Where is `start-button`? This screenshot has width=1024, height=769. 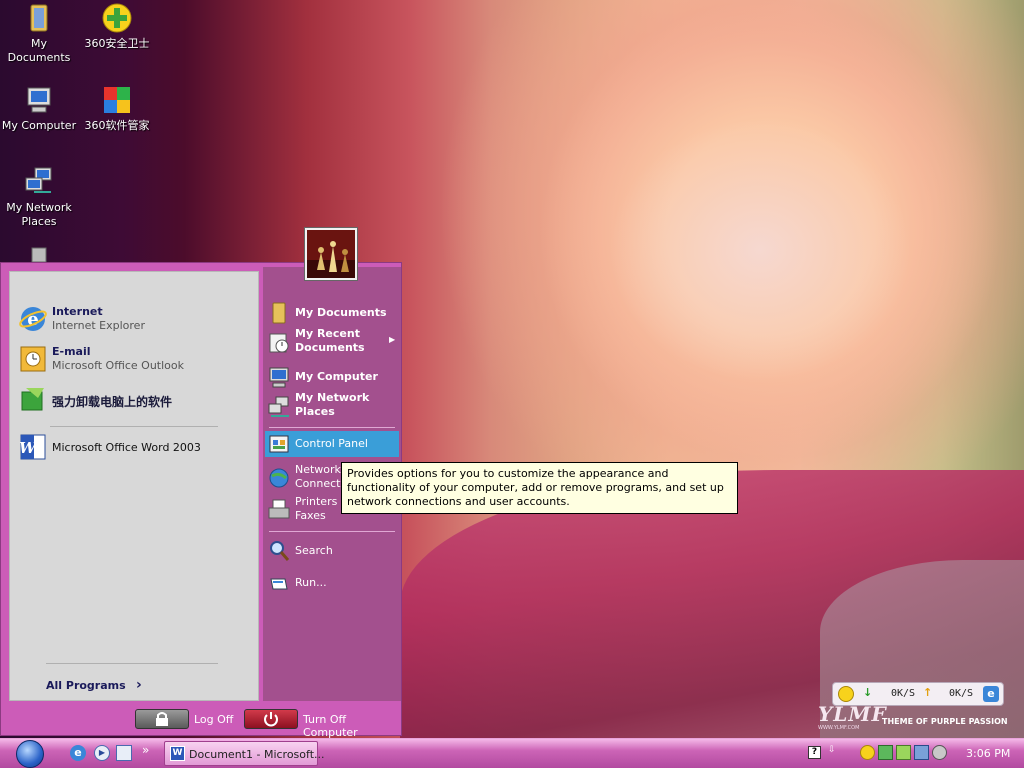
start-button is located at coordinates (30, 754).